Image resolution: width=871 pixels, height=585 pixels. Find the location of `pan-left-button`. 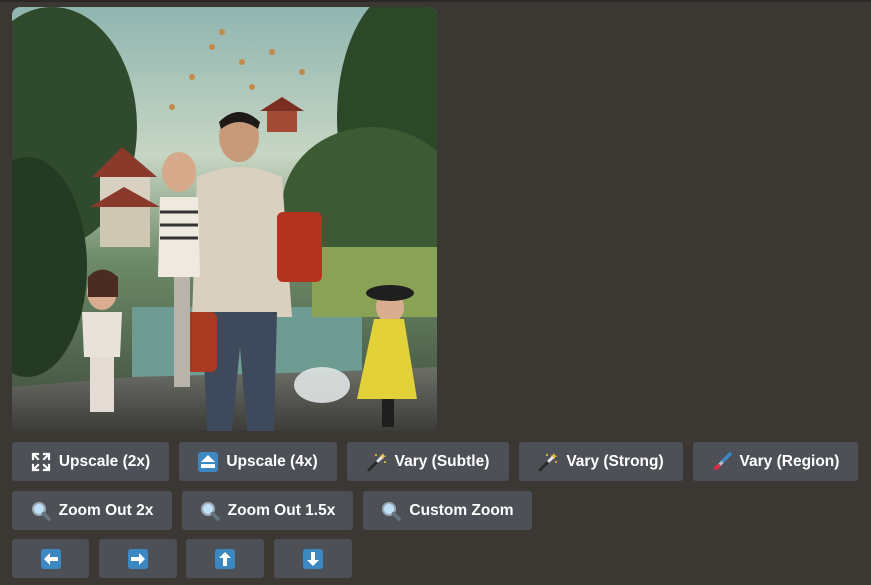

pan-left-button is located at coordinates (50, 558).